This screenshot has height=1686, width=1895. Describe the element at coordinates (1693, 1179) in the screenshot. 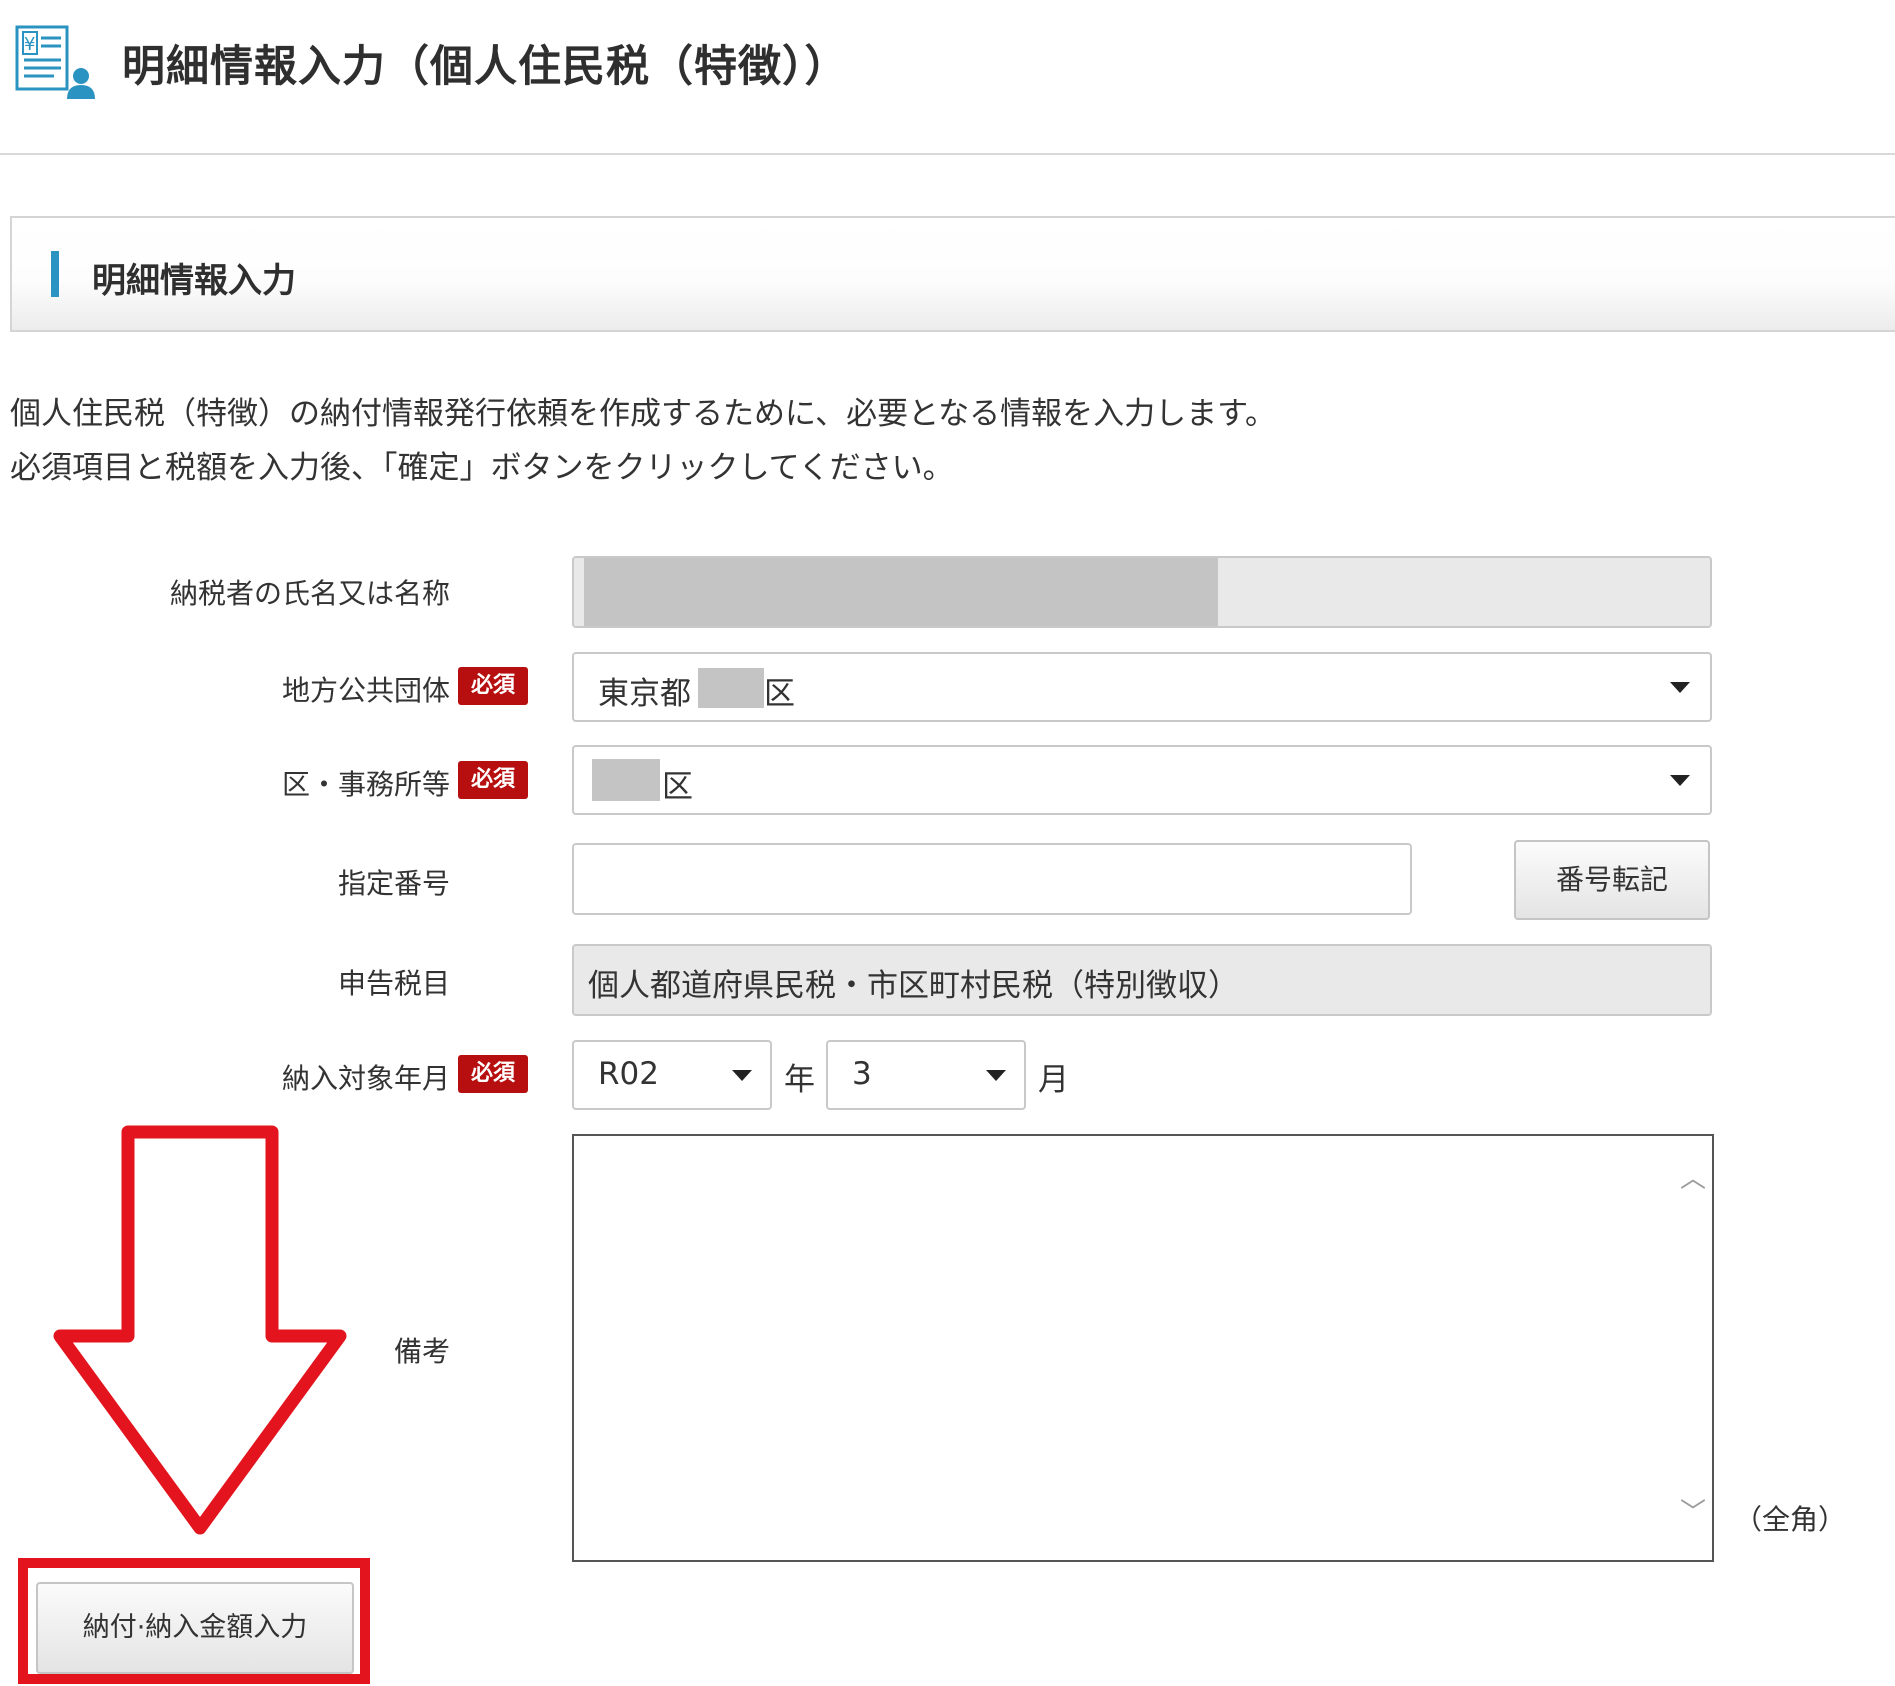

I see `scroll-up-icon: ︿` at that location.